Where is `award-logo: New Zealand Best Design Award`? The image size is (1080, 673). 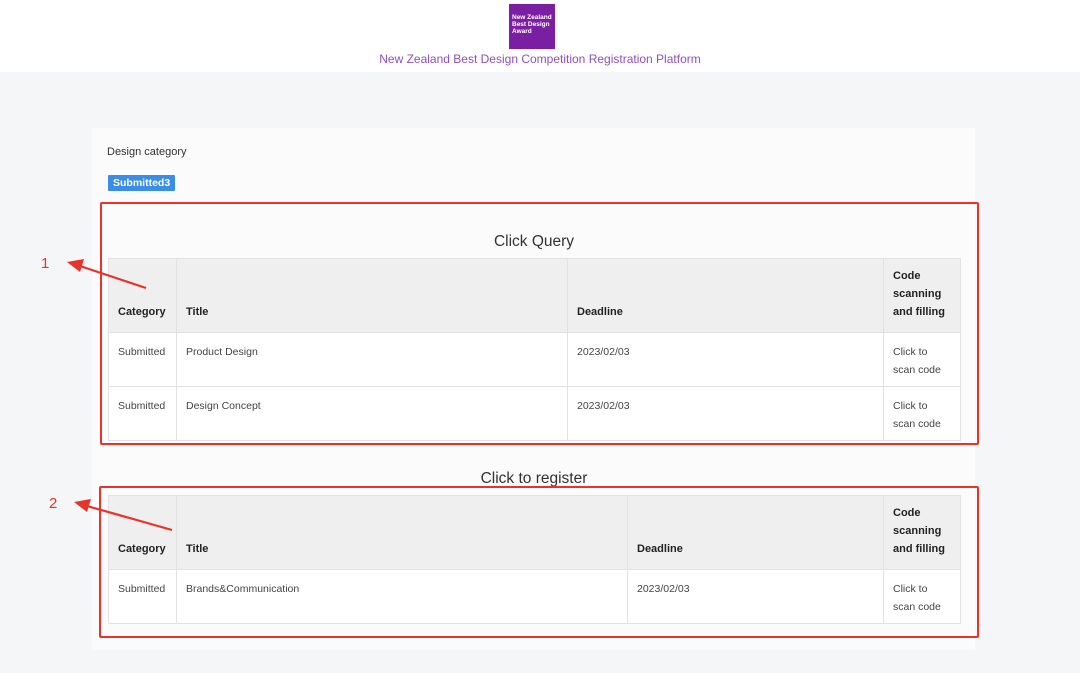
award-logo: New Zealand Best Design Award is located at coordinates (532, 26).